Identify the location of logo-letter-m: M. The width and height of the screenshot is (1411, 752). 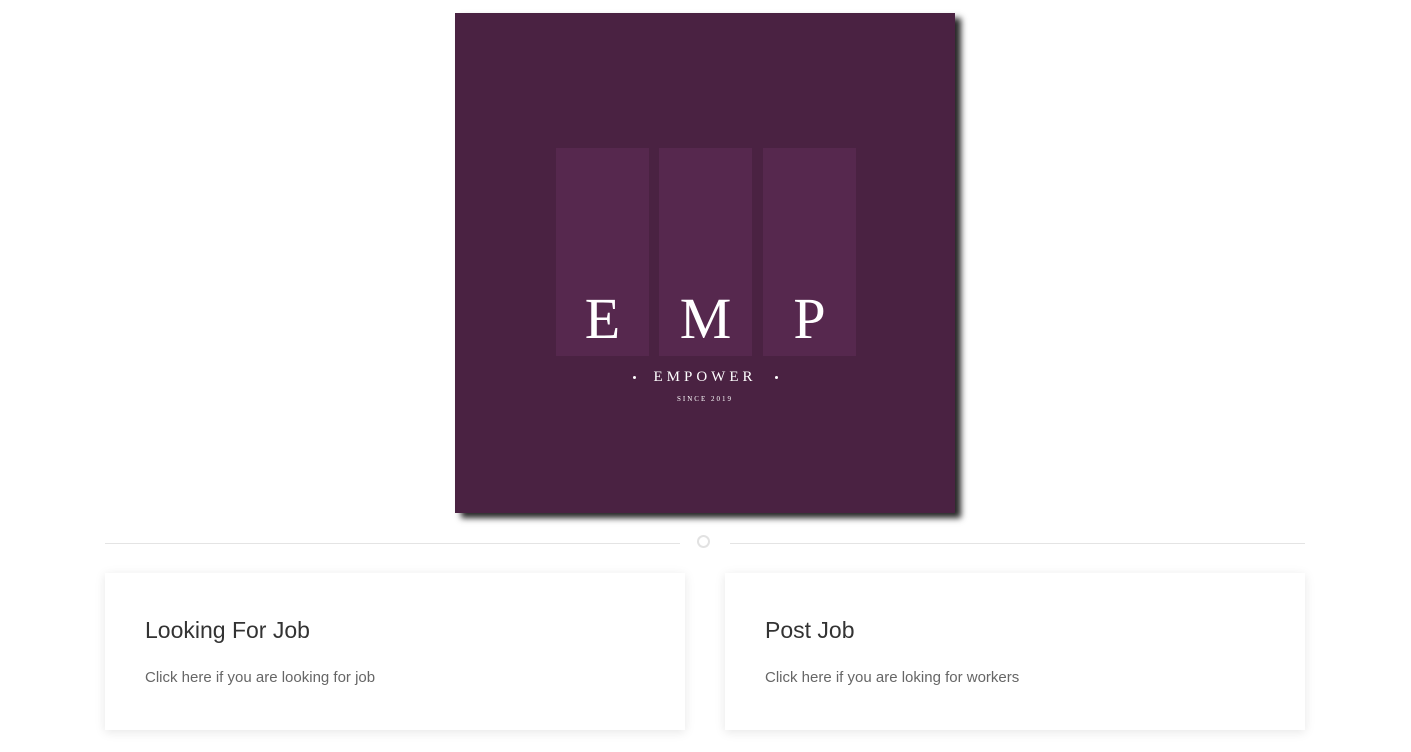
(705, 318).